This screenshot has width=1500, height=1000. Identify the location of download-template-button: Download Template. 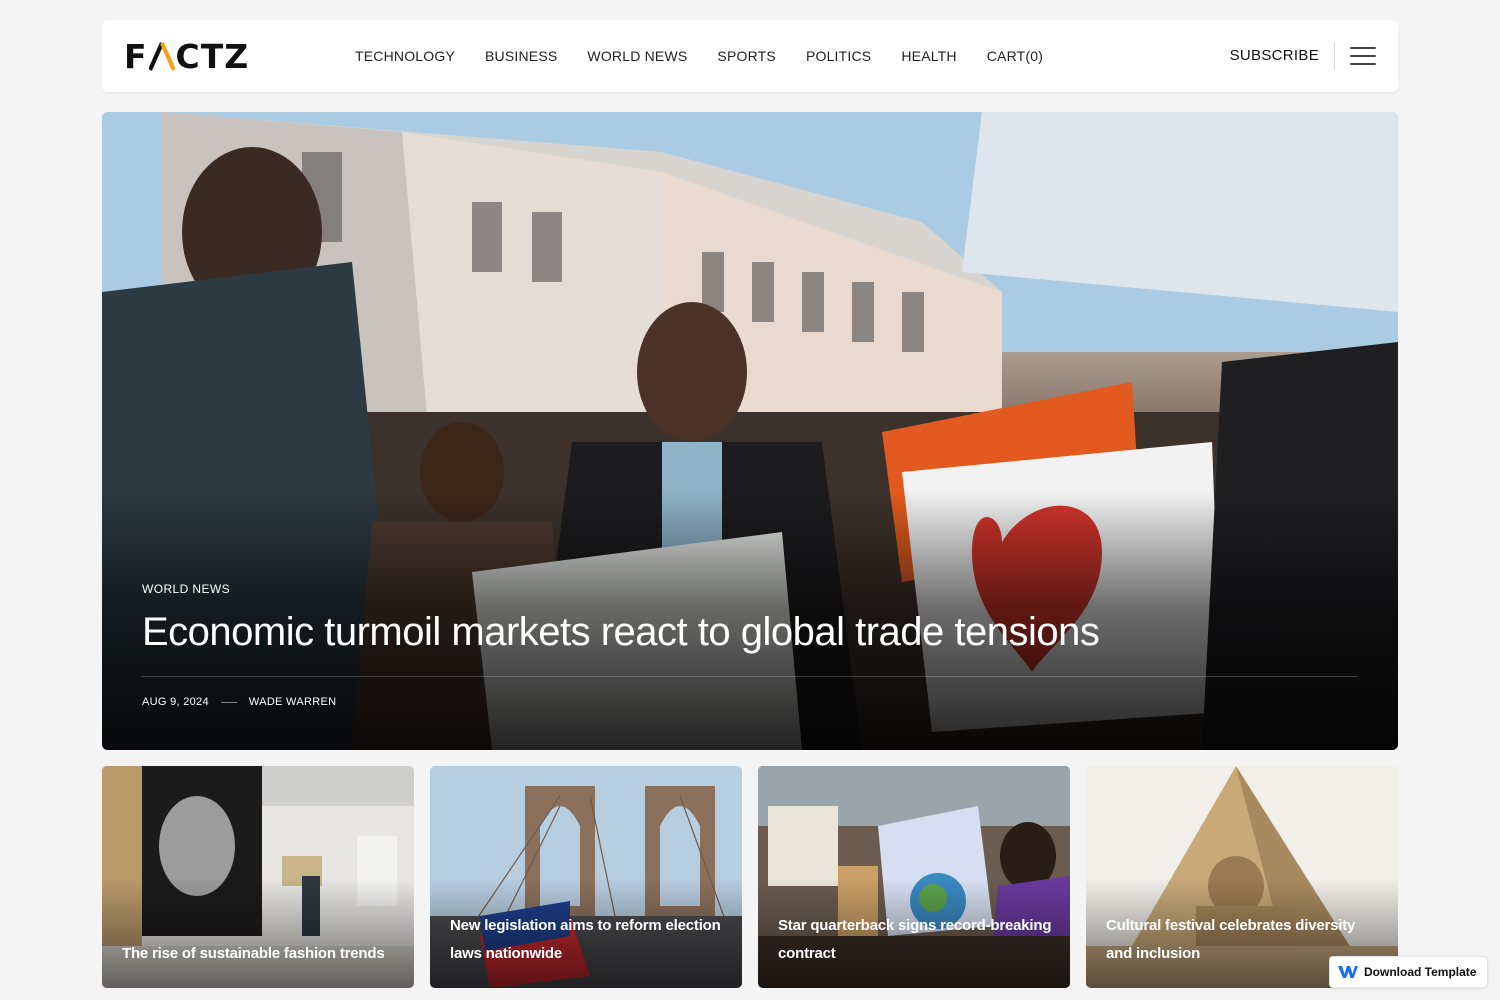
(1408, 972).